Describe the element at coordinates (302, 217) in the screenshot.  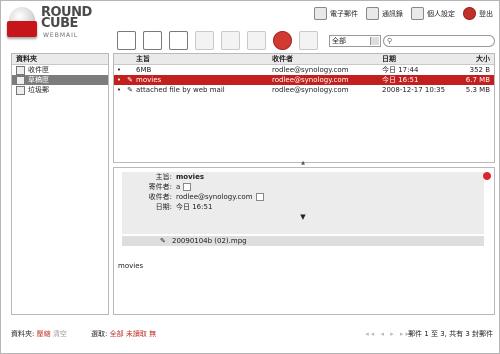
I see `expand-headers-icon: ▼` at that location.